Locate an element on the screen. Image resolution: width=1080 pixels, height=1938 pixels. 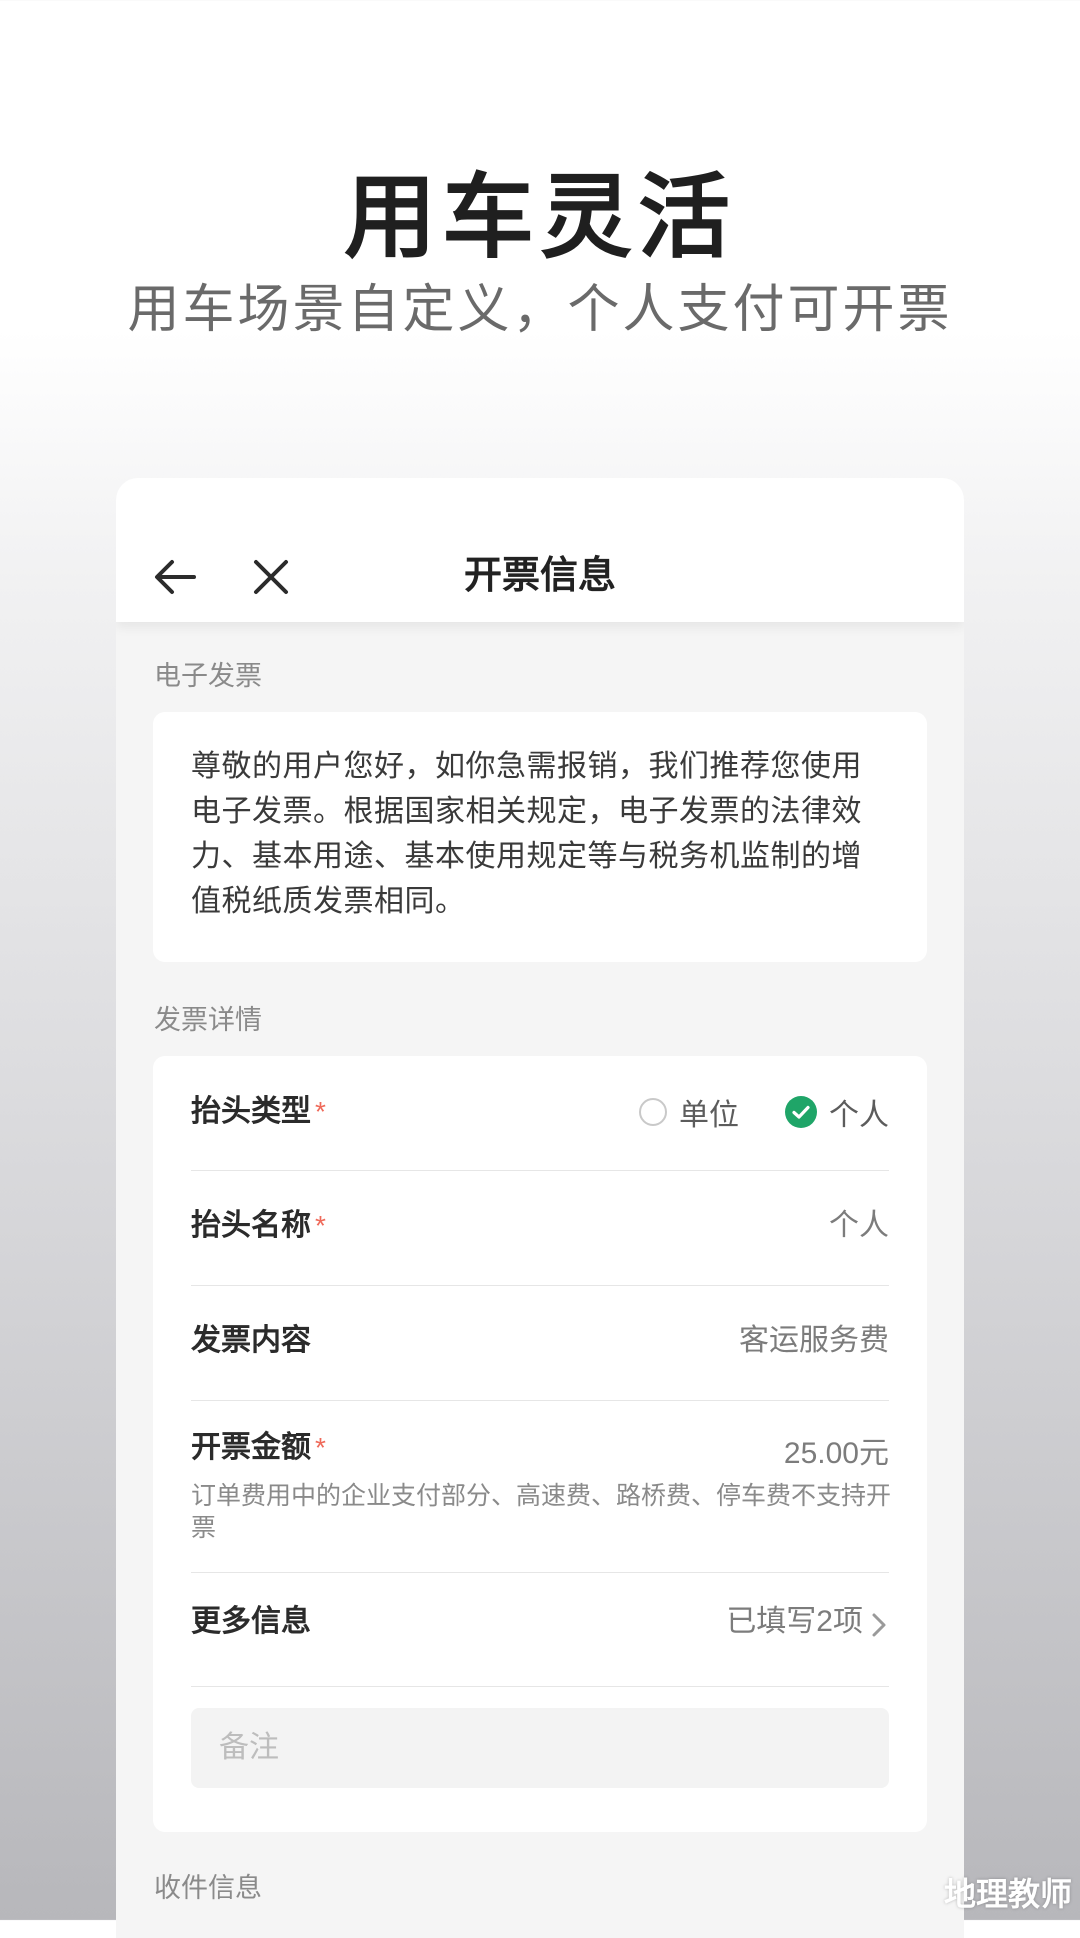
promo-subtitle: 用车场景自定义，个人支付可开票 is located at coordinates (540, 310).